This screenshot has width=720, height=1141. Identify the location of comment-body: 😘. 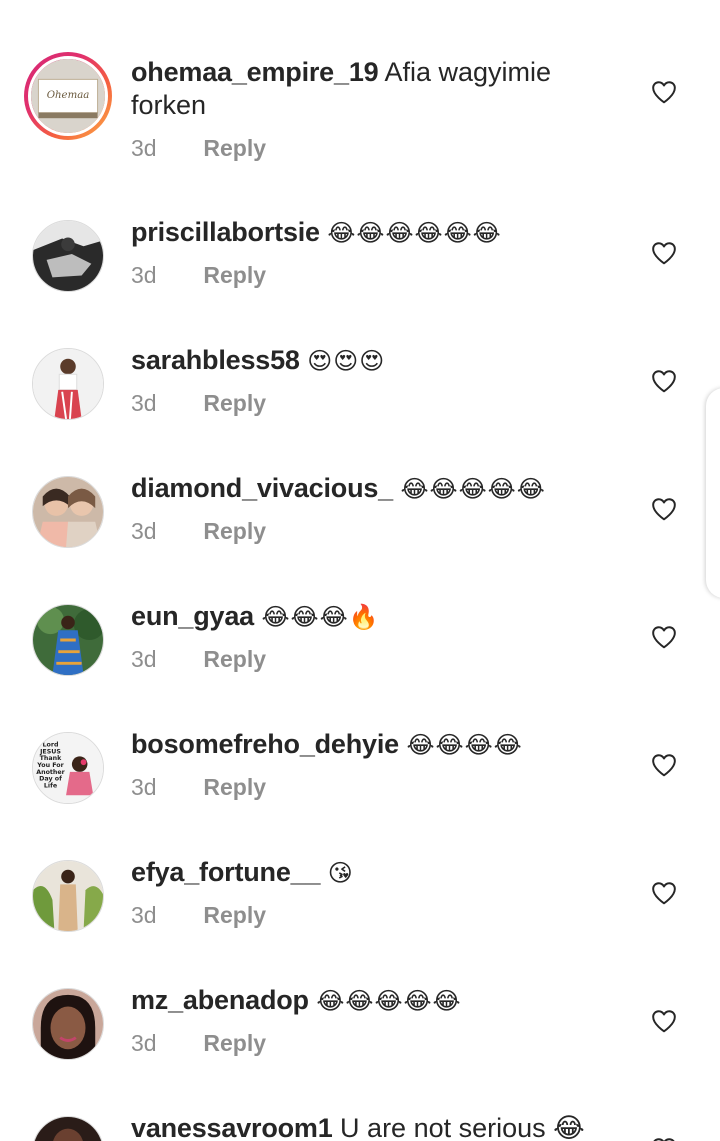
(340, 873).